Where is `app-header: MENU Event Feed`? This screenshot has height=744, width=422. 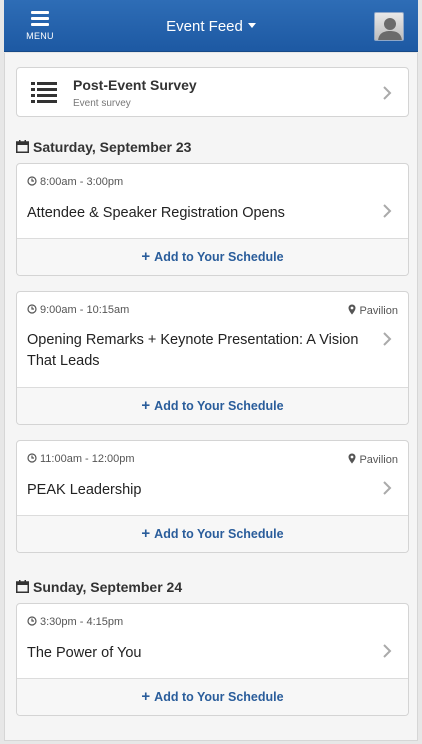 app-header: MENU Event Feed is located at coordinates (211, 26).